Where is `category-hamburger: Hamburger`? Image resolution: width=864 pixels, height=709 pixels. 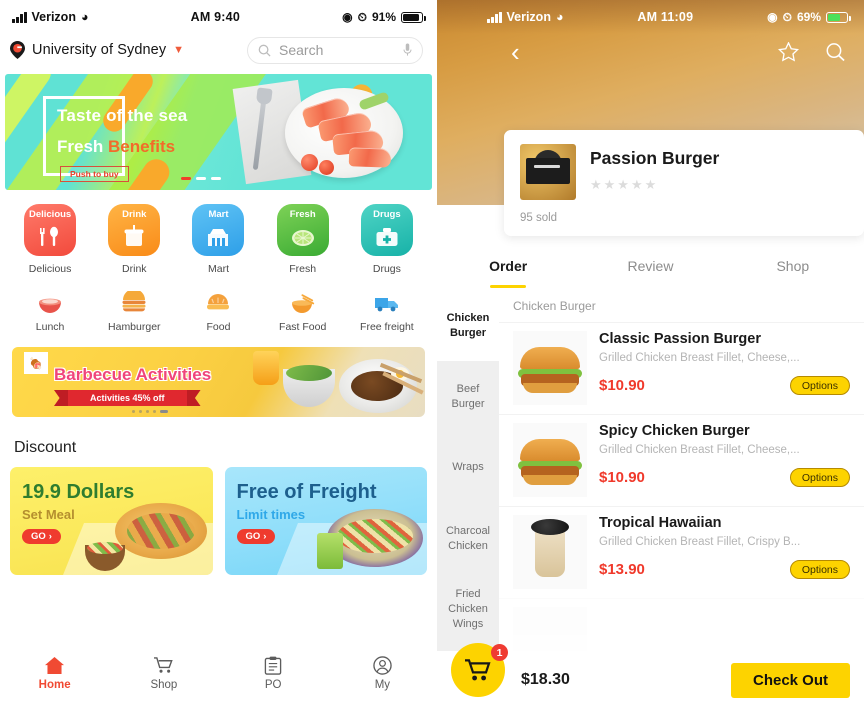 category-hamburger: Hamburger is located at coordinates (134, 312).